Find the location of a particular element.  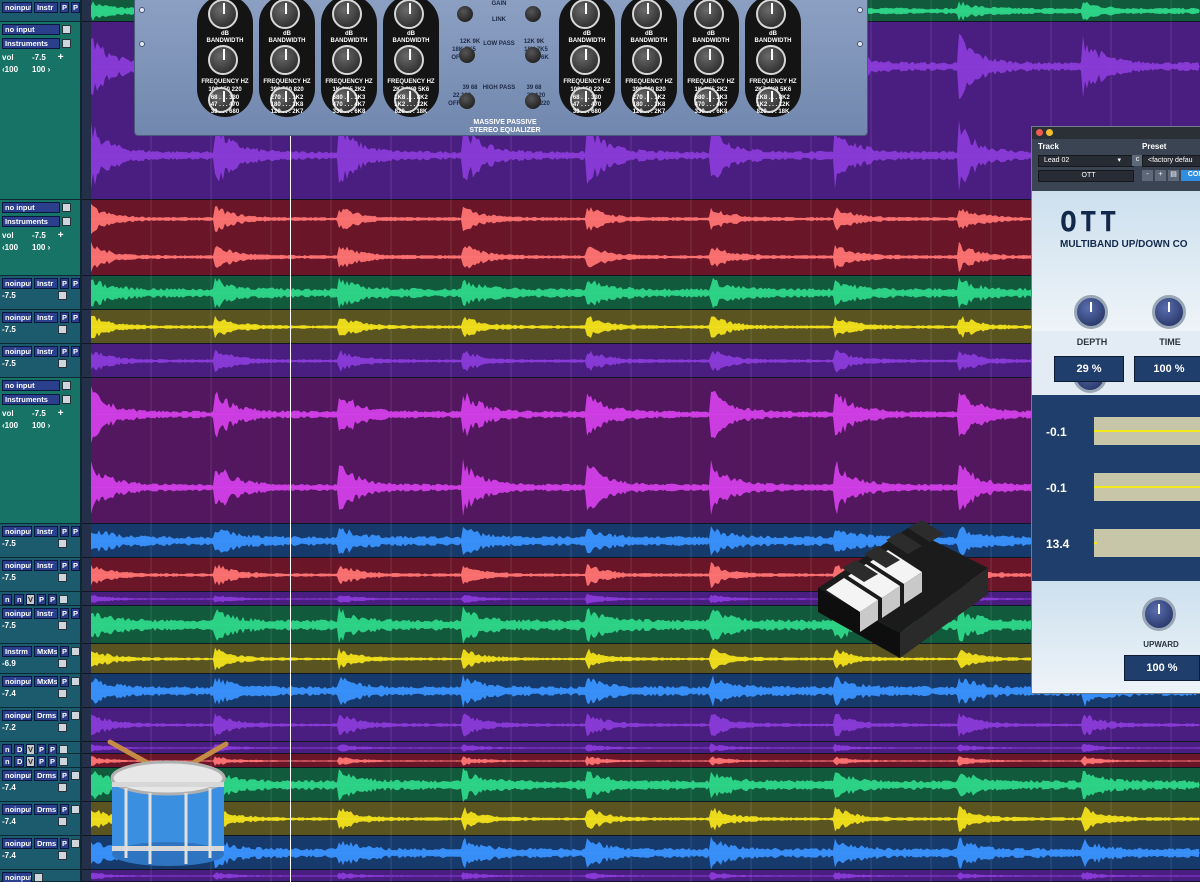

track-header: noinput Drms P -7.2 is located at coordinates (41, 725).